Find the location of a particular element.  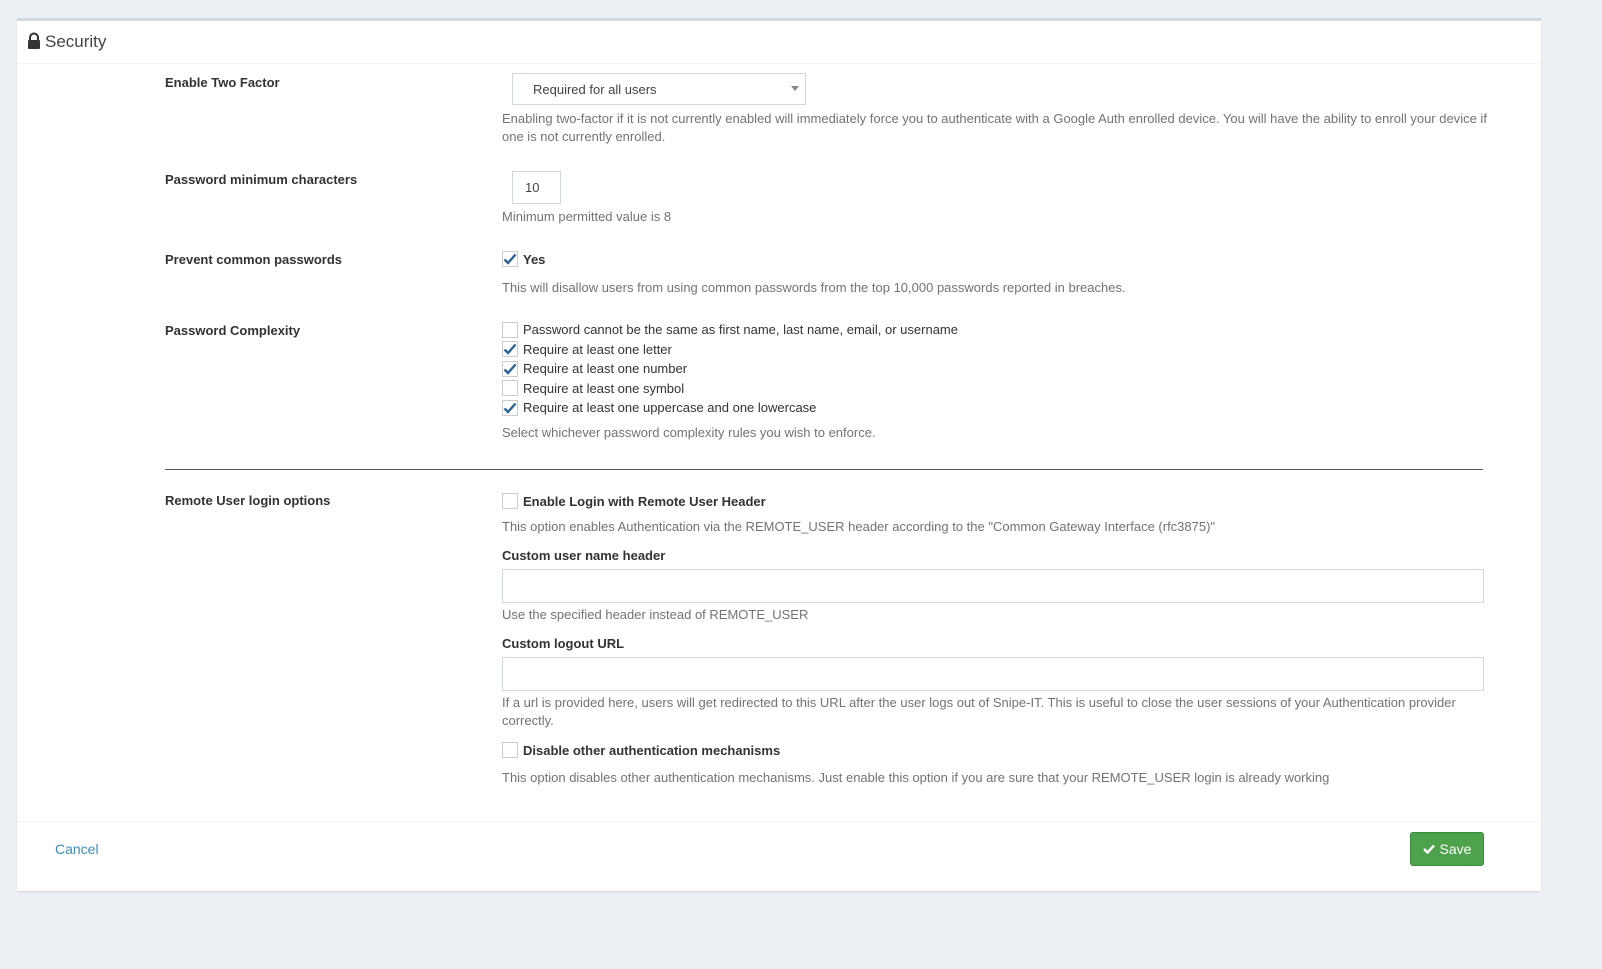

remote-user-enable-row: Enable Login with Remote User Header is located at coordinates (634, 501).